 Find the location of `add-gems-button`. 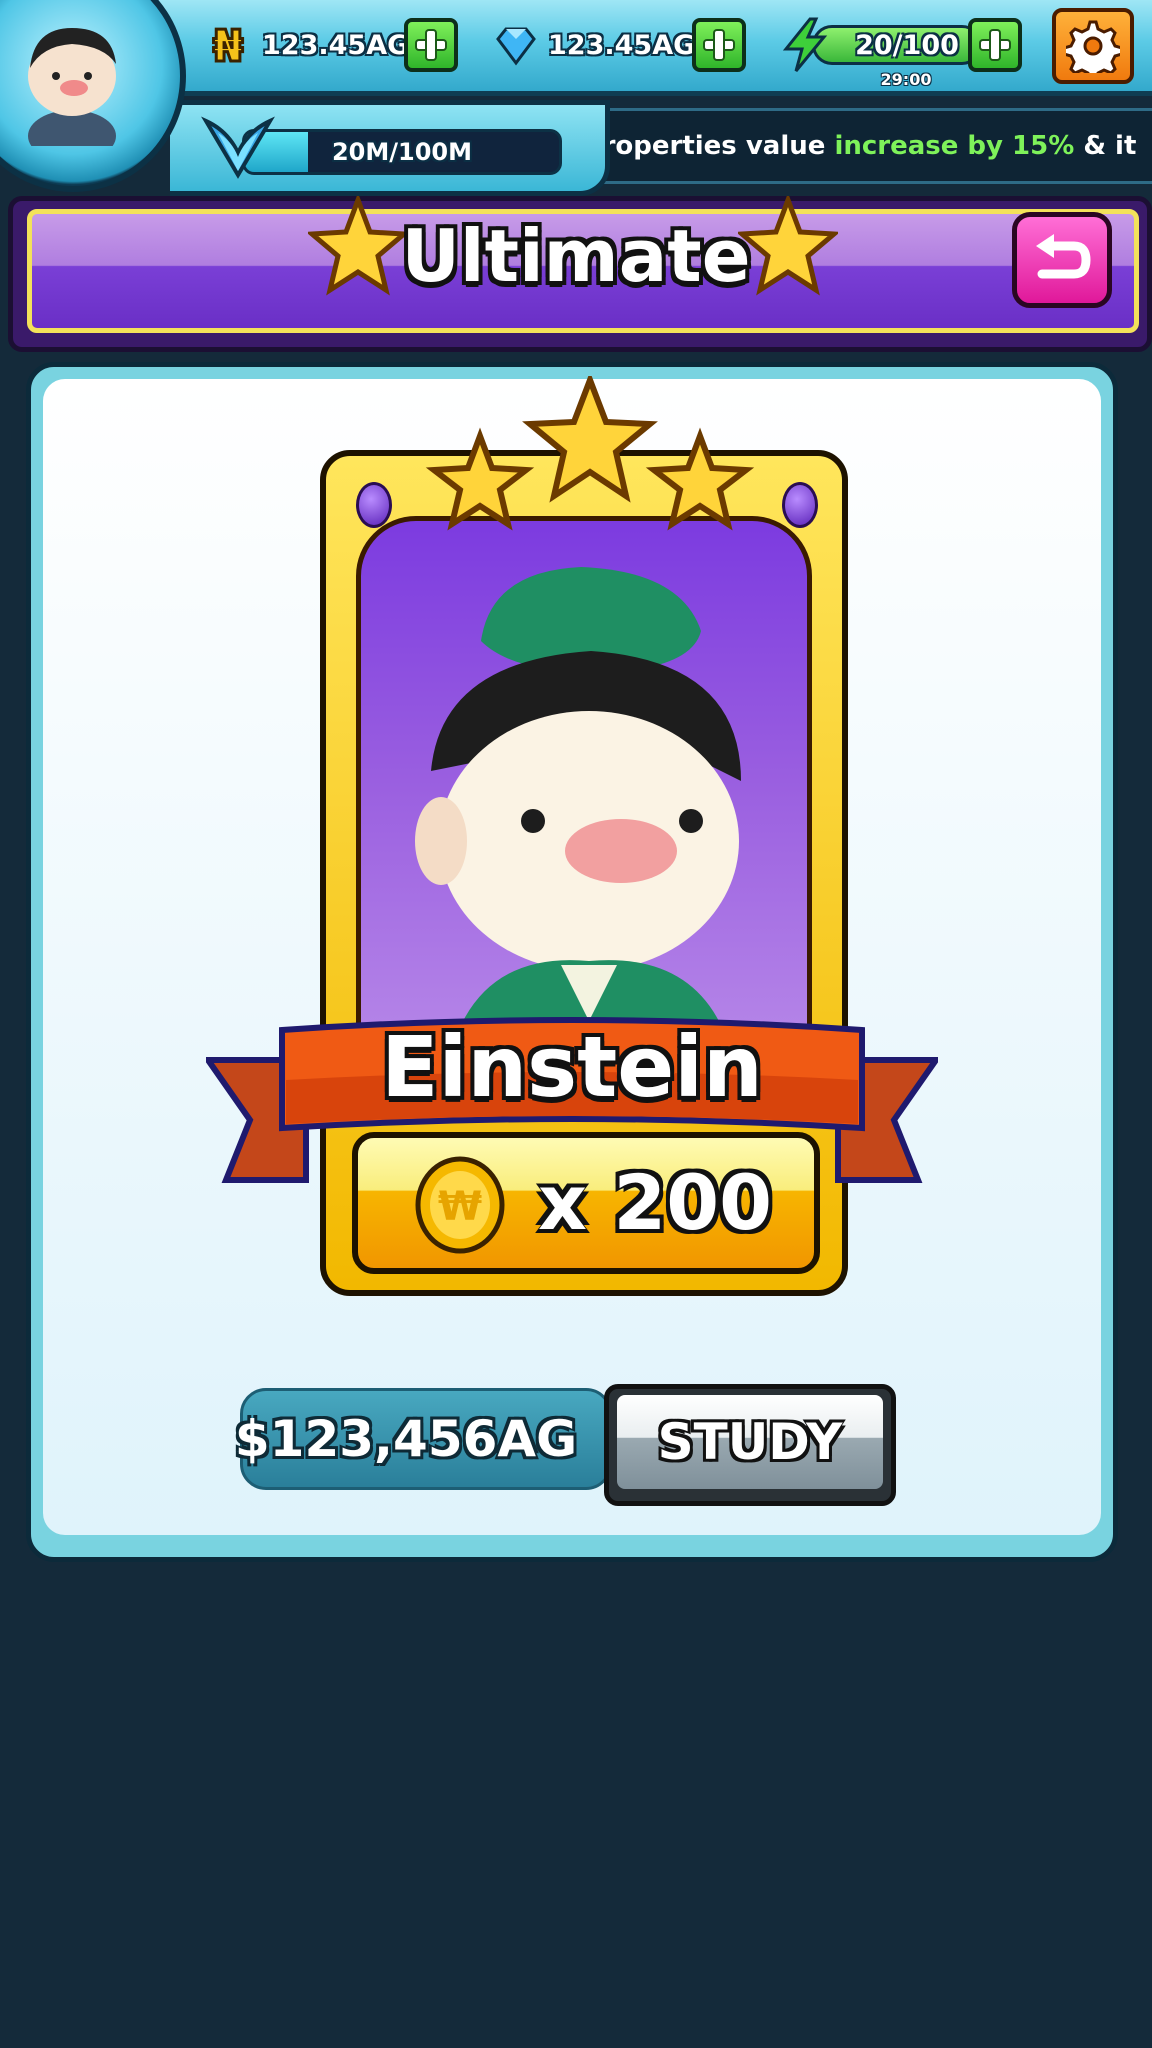

add-gems-button is located at coordinates (719, 45).